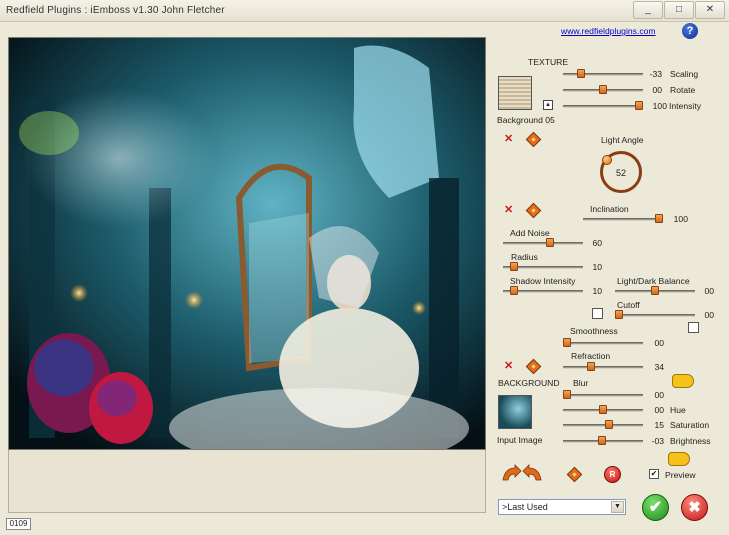 This screenshot has width=729, height=535. Describe the element at coordinates (680, 219) in the screenshot. I see `inclination-value: 100` at that location.